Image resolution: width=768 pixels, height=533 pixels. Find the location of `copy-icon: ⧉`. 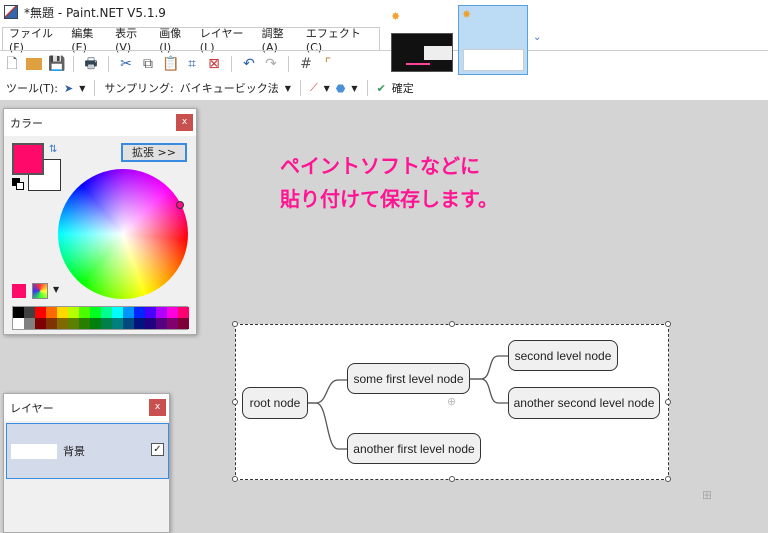

copy-icon: ⧉ is located at coordinates (148, 64).